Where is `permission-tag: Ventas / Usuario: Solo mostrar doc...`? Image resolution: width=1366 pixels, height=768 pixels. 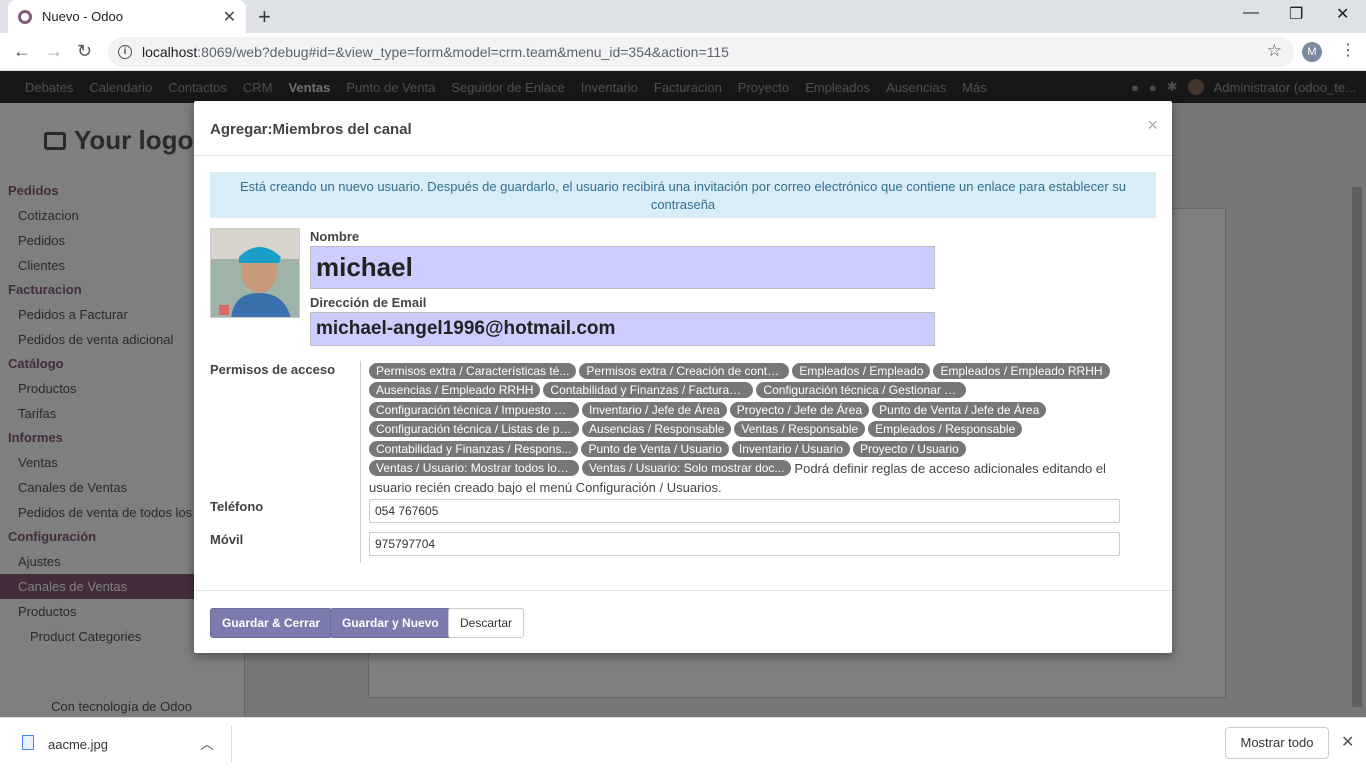 permission-tag: Ventas / Usuario: Solo mostrar doc... is located at coordinates (687, 468).